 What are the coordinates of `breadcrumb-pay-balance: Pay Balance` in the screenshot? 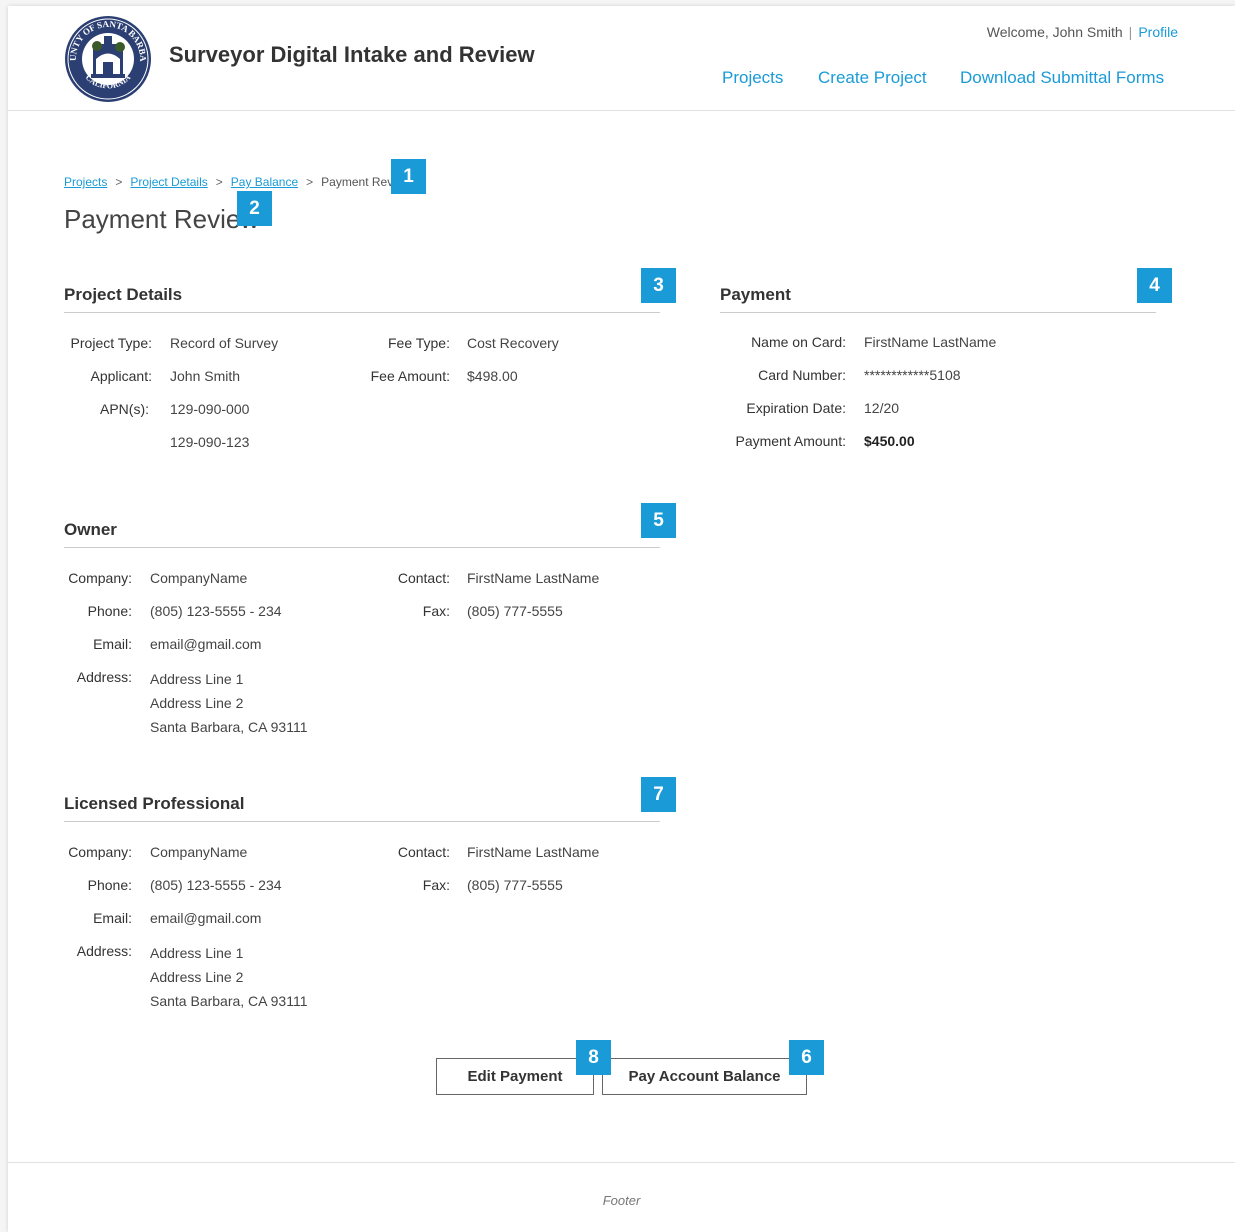 It's located at (264, 182).